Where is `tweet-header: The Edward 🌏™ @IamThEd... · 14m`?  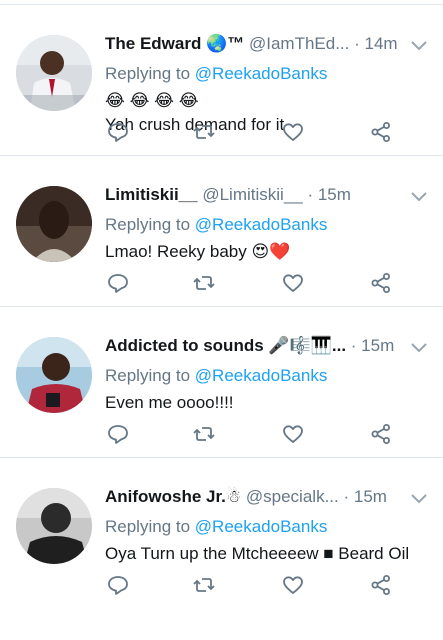
tweet-header: The Edward 🌏™ @IamThEd... · 14m is located at coordinates (255, 44).